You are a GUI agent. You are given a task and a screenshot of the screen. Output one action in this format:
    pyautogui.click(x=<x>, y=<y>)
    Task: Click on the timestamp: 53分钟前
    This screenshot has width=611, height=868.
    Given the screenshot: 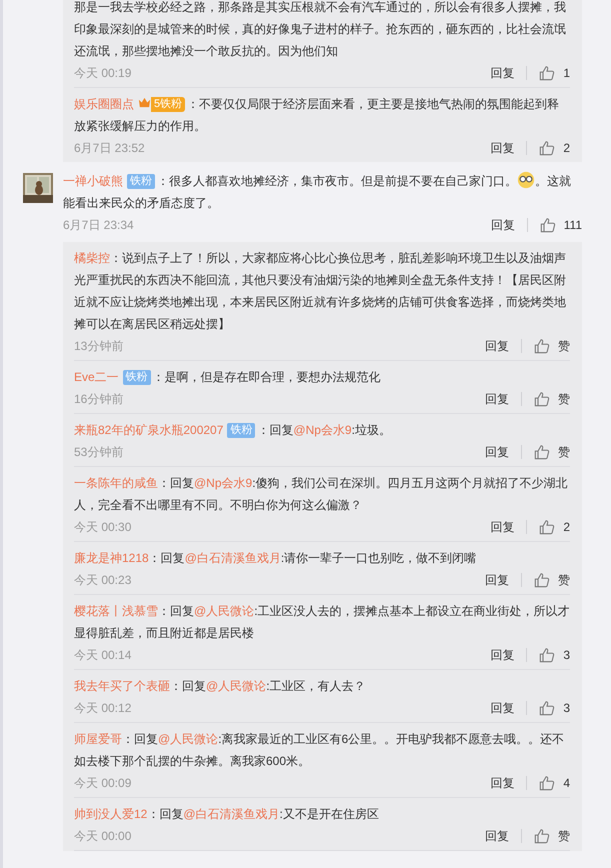 What is the action you would take?
    pyautogui.click(x=99, y=452)
    